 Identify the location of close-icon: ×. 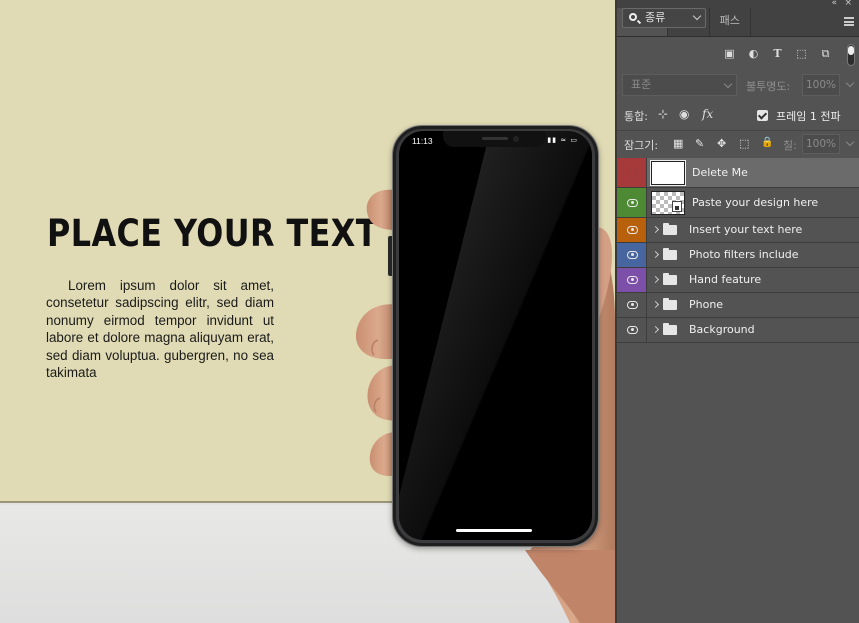
(848, 4).